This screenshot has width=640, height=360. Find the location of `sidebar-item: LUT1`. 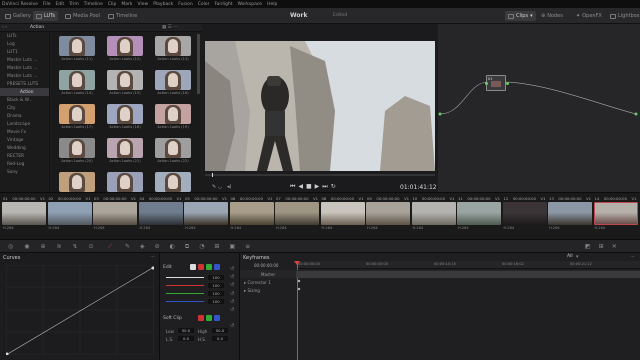

sidebar-item: LUT1 is located at coordinates (24, 52).